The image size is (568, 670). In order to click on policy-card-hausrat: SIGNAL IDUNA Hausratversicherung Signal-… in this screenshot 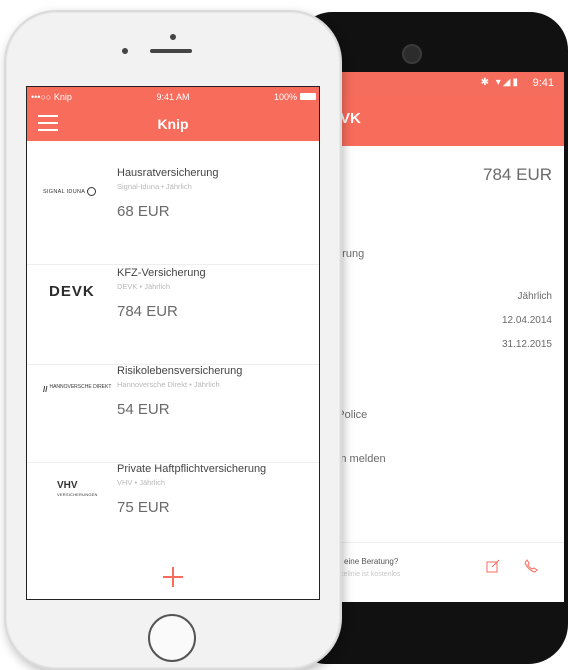, I will do `click(173, 216)`.